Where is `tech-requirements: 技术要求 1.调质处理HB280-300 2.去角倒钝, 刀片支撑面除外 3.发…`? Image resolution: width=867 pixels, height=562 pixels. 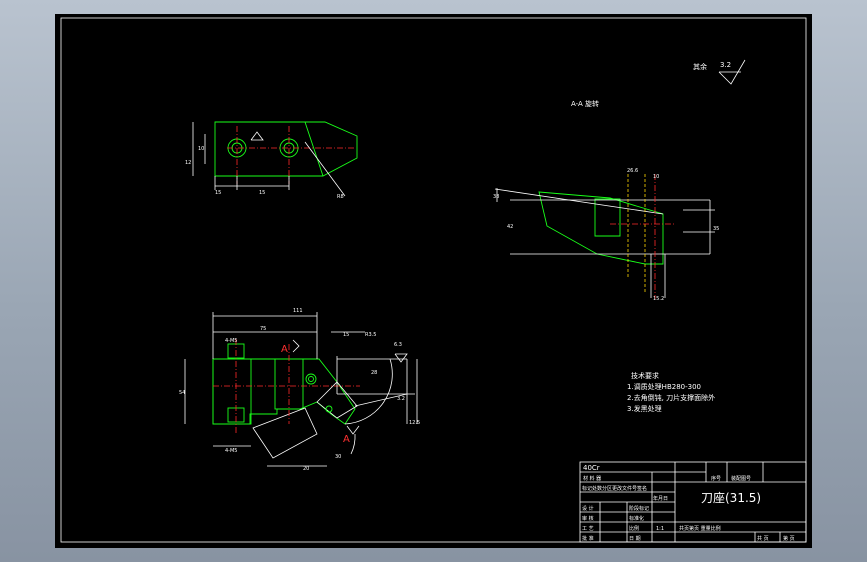
tech-requirements: 技术要求 1.调质处理HB280-300 2.去角倒钝, 刀片支撑面除外 3.发… is located at coordinates (671, 392).